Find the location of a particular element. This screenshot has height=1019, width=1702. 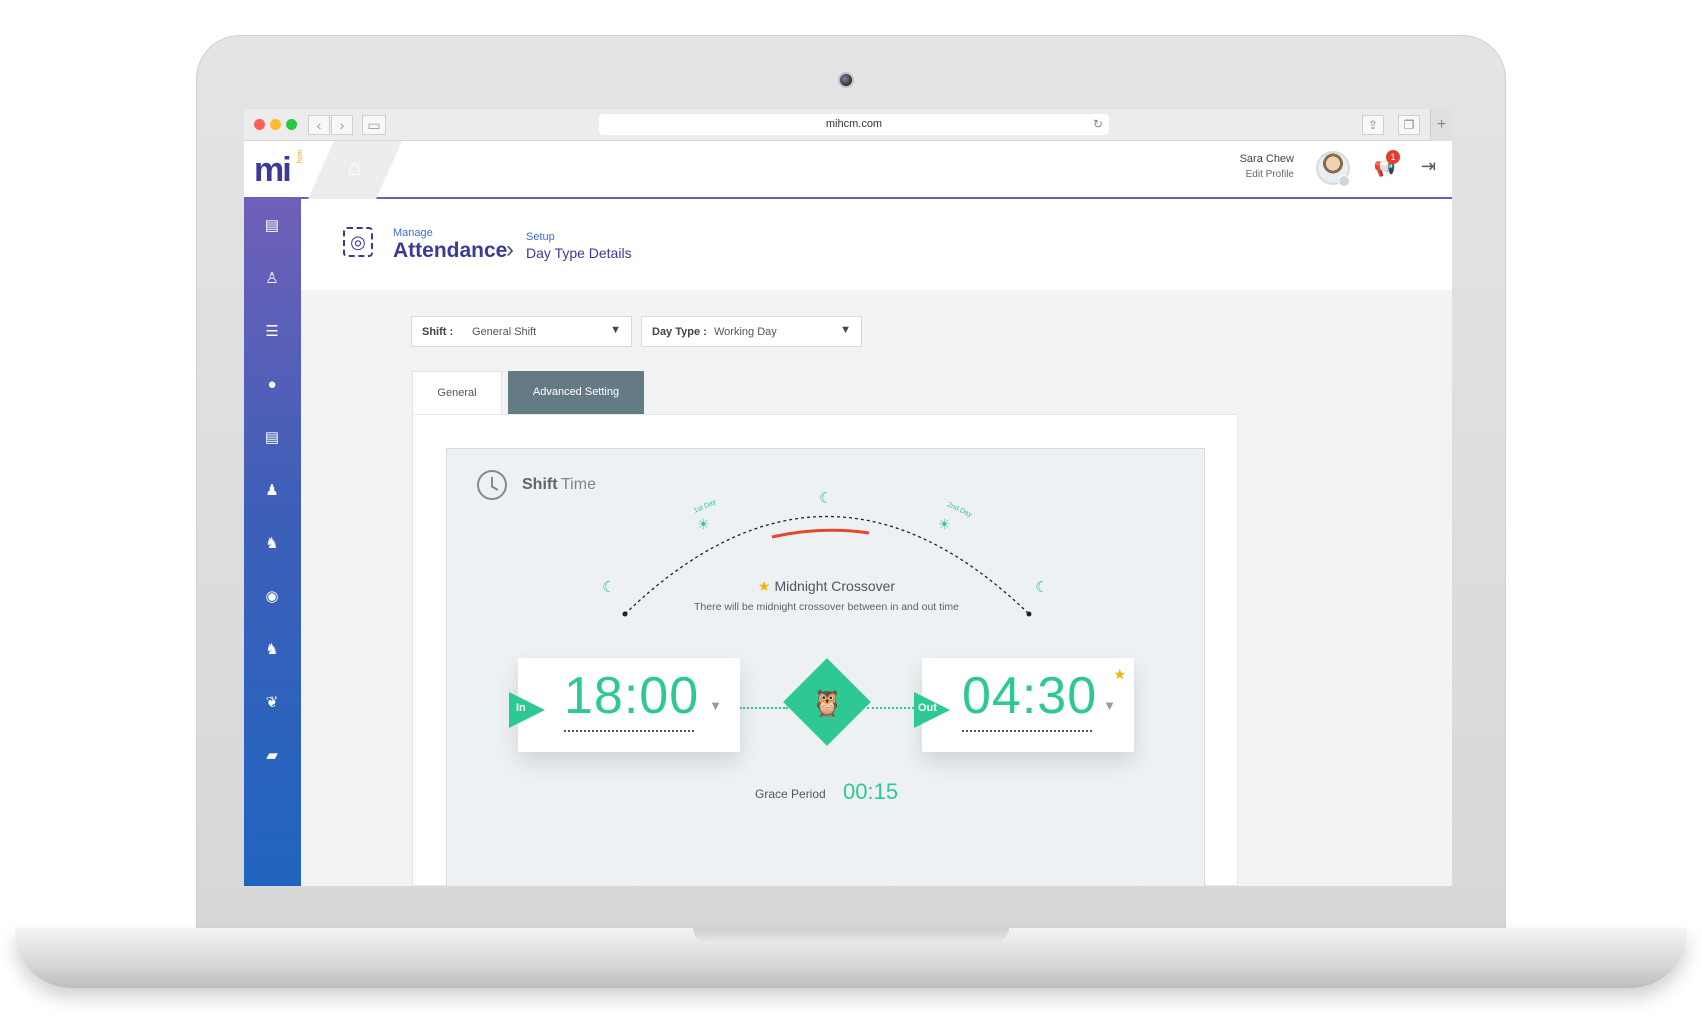

connector-line is located at coordinates (764, 708).